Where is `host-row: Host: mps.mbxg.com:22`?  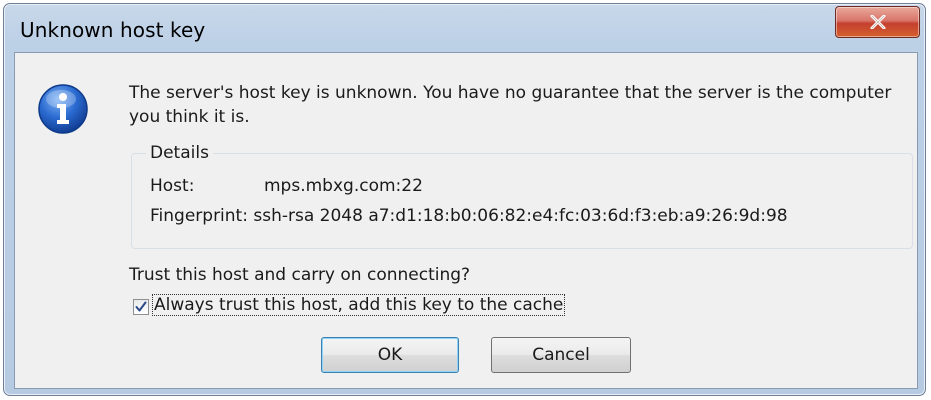
host-row: Host: mps.mbxg.com:22 is located at coordinates (286, 186).